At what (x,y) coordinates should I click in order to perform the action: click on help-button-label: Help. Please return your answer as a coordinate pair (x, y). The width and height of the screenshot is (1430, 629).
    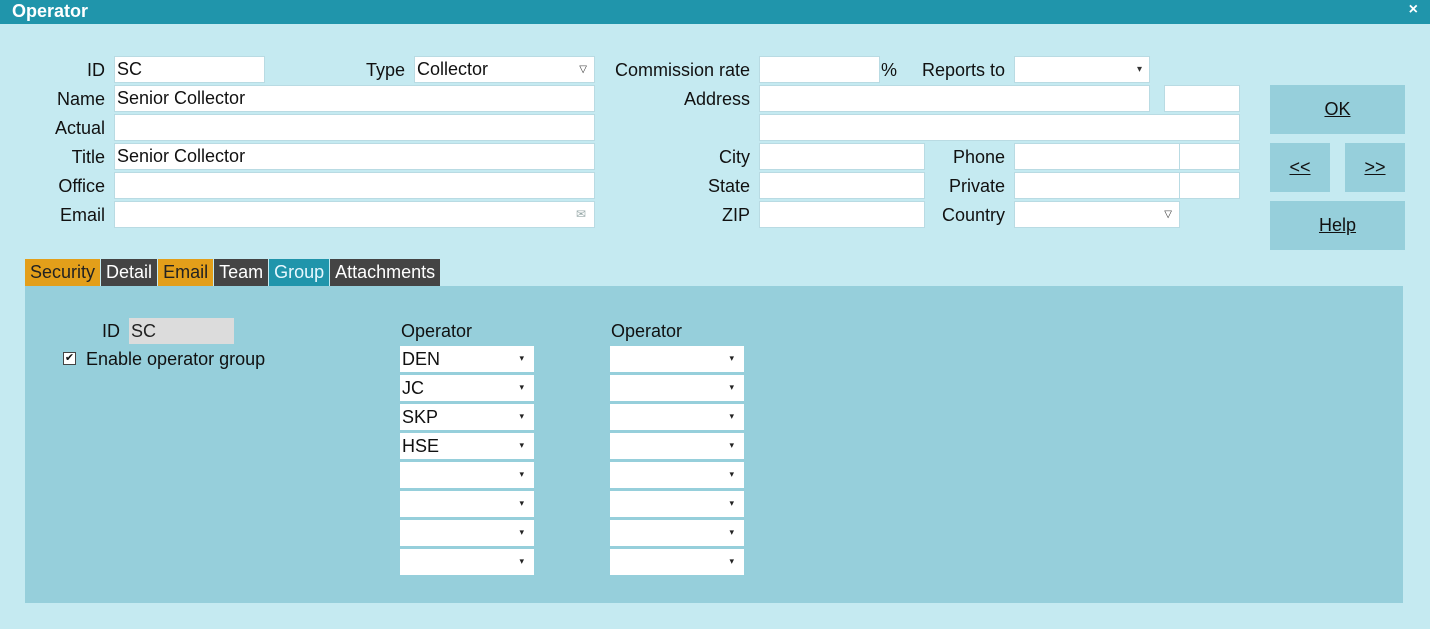
    Looking at the image, I should click on (1337, 225).